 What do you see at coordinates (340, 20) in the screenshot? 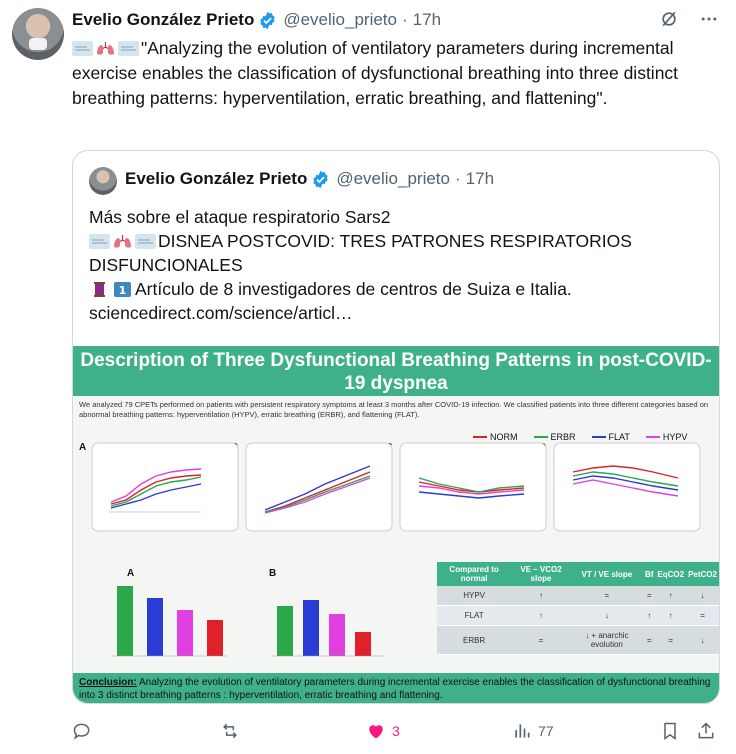
I see `author-handle: @evelio_prieto` at bounding box center [340, 20].